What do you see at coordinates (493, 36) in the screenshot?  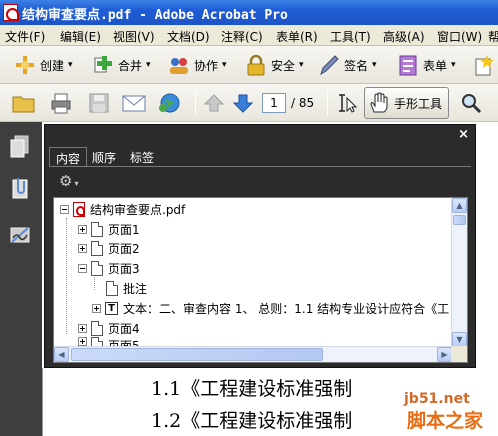 I see `menu-help: 帮` at bounding box center [493, 36].